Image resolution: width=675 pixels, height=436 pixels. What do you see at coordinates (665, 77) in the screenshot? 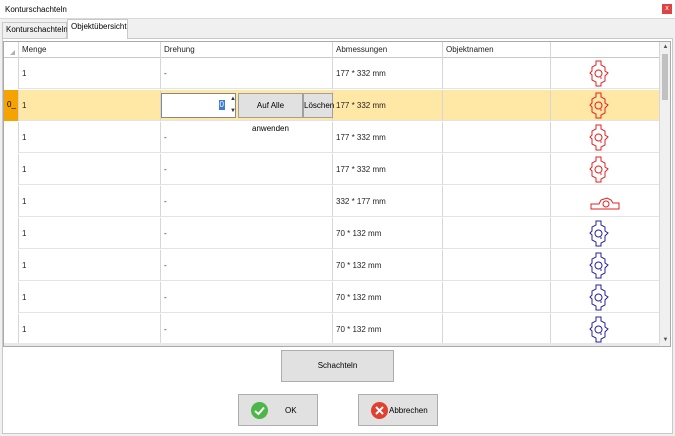
I see `scroll-thumb` at bounding box center [665, 77].